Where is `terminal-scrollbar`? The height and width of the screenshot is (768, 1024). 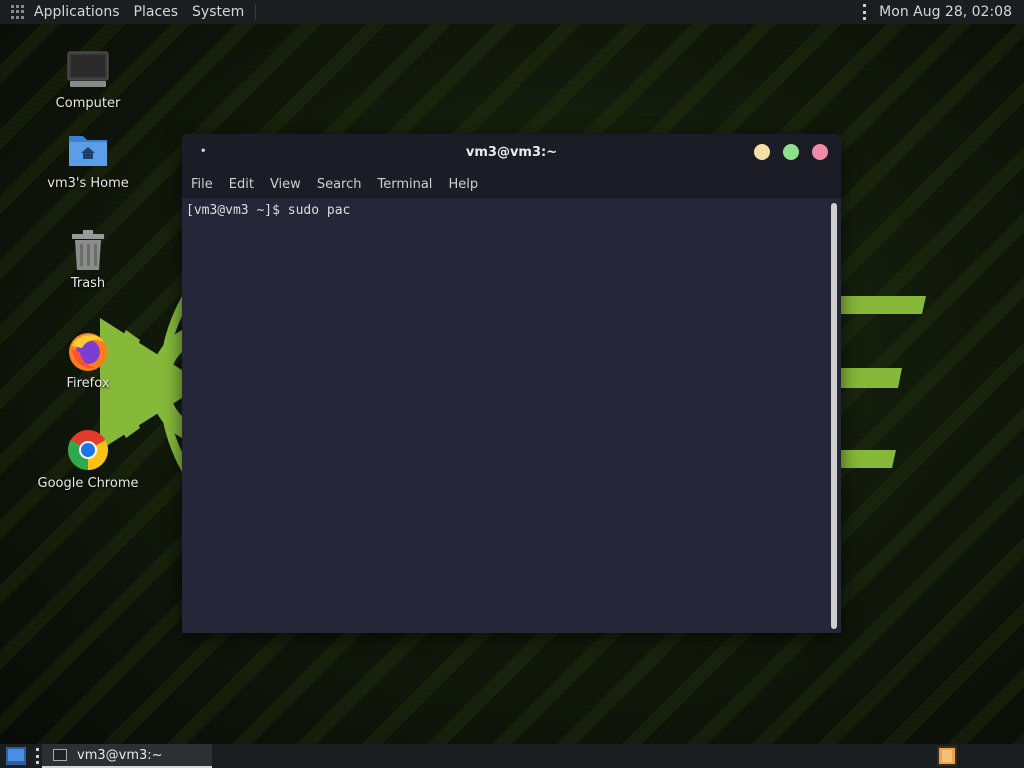 terminal-scrollbar is located at coordinates (834, 416).